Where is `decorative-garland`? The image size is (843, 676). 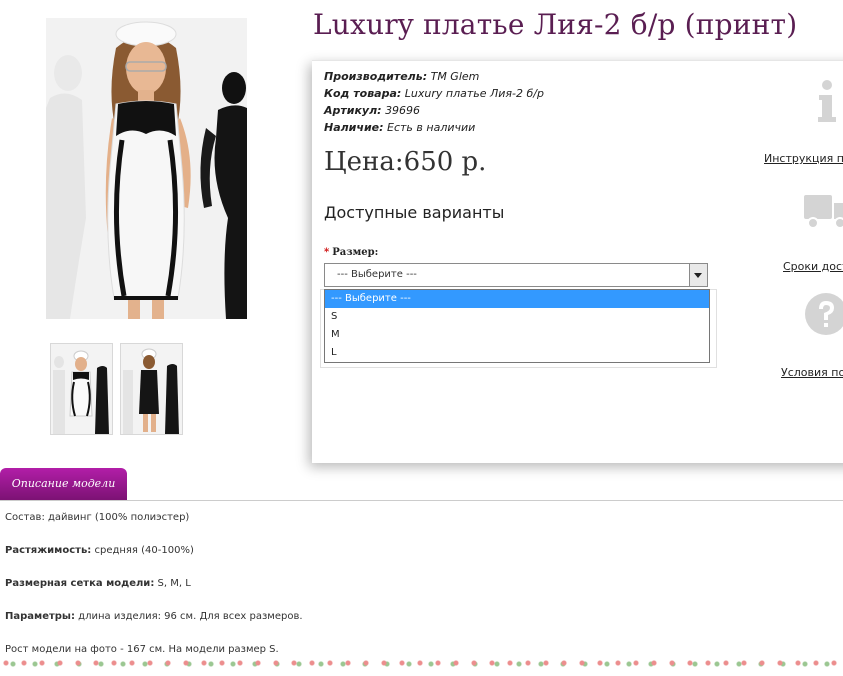
decorative-garland is located at coordinates (421, 663).